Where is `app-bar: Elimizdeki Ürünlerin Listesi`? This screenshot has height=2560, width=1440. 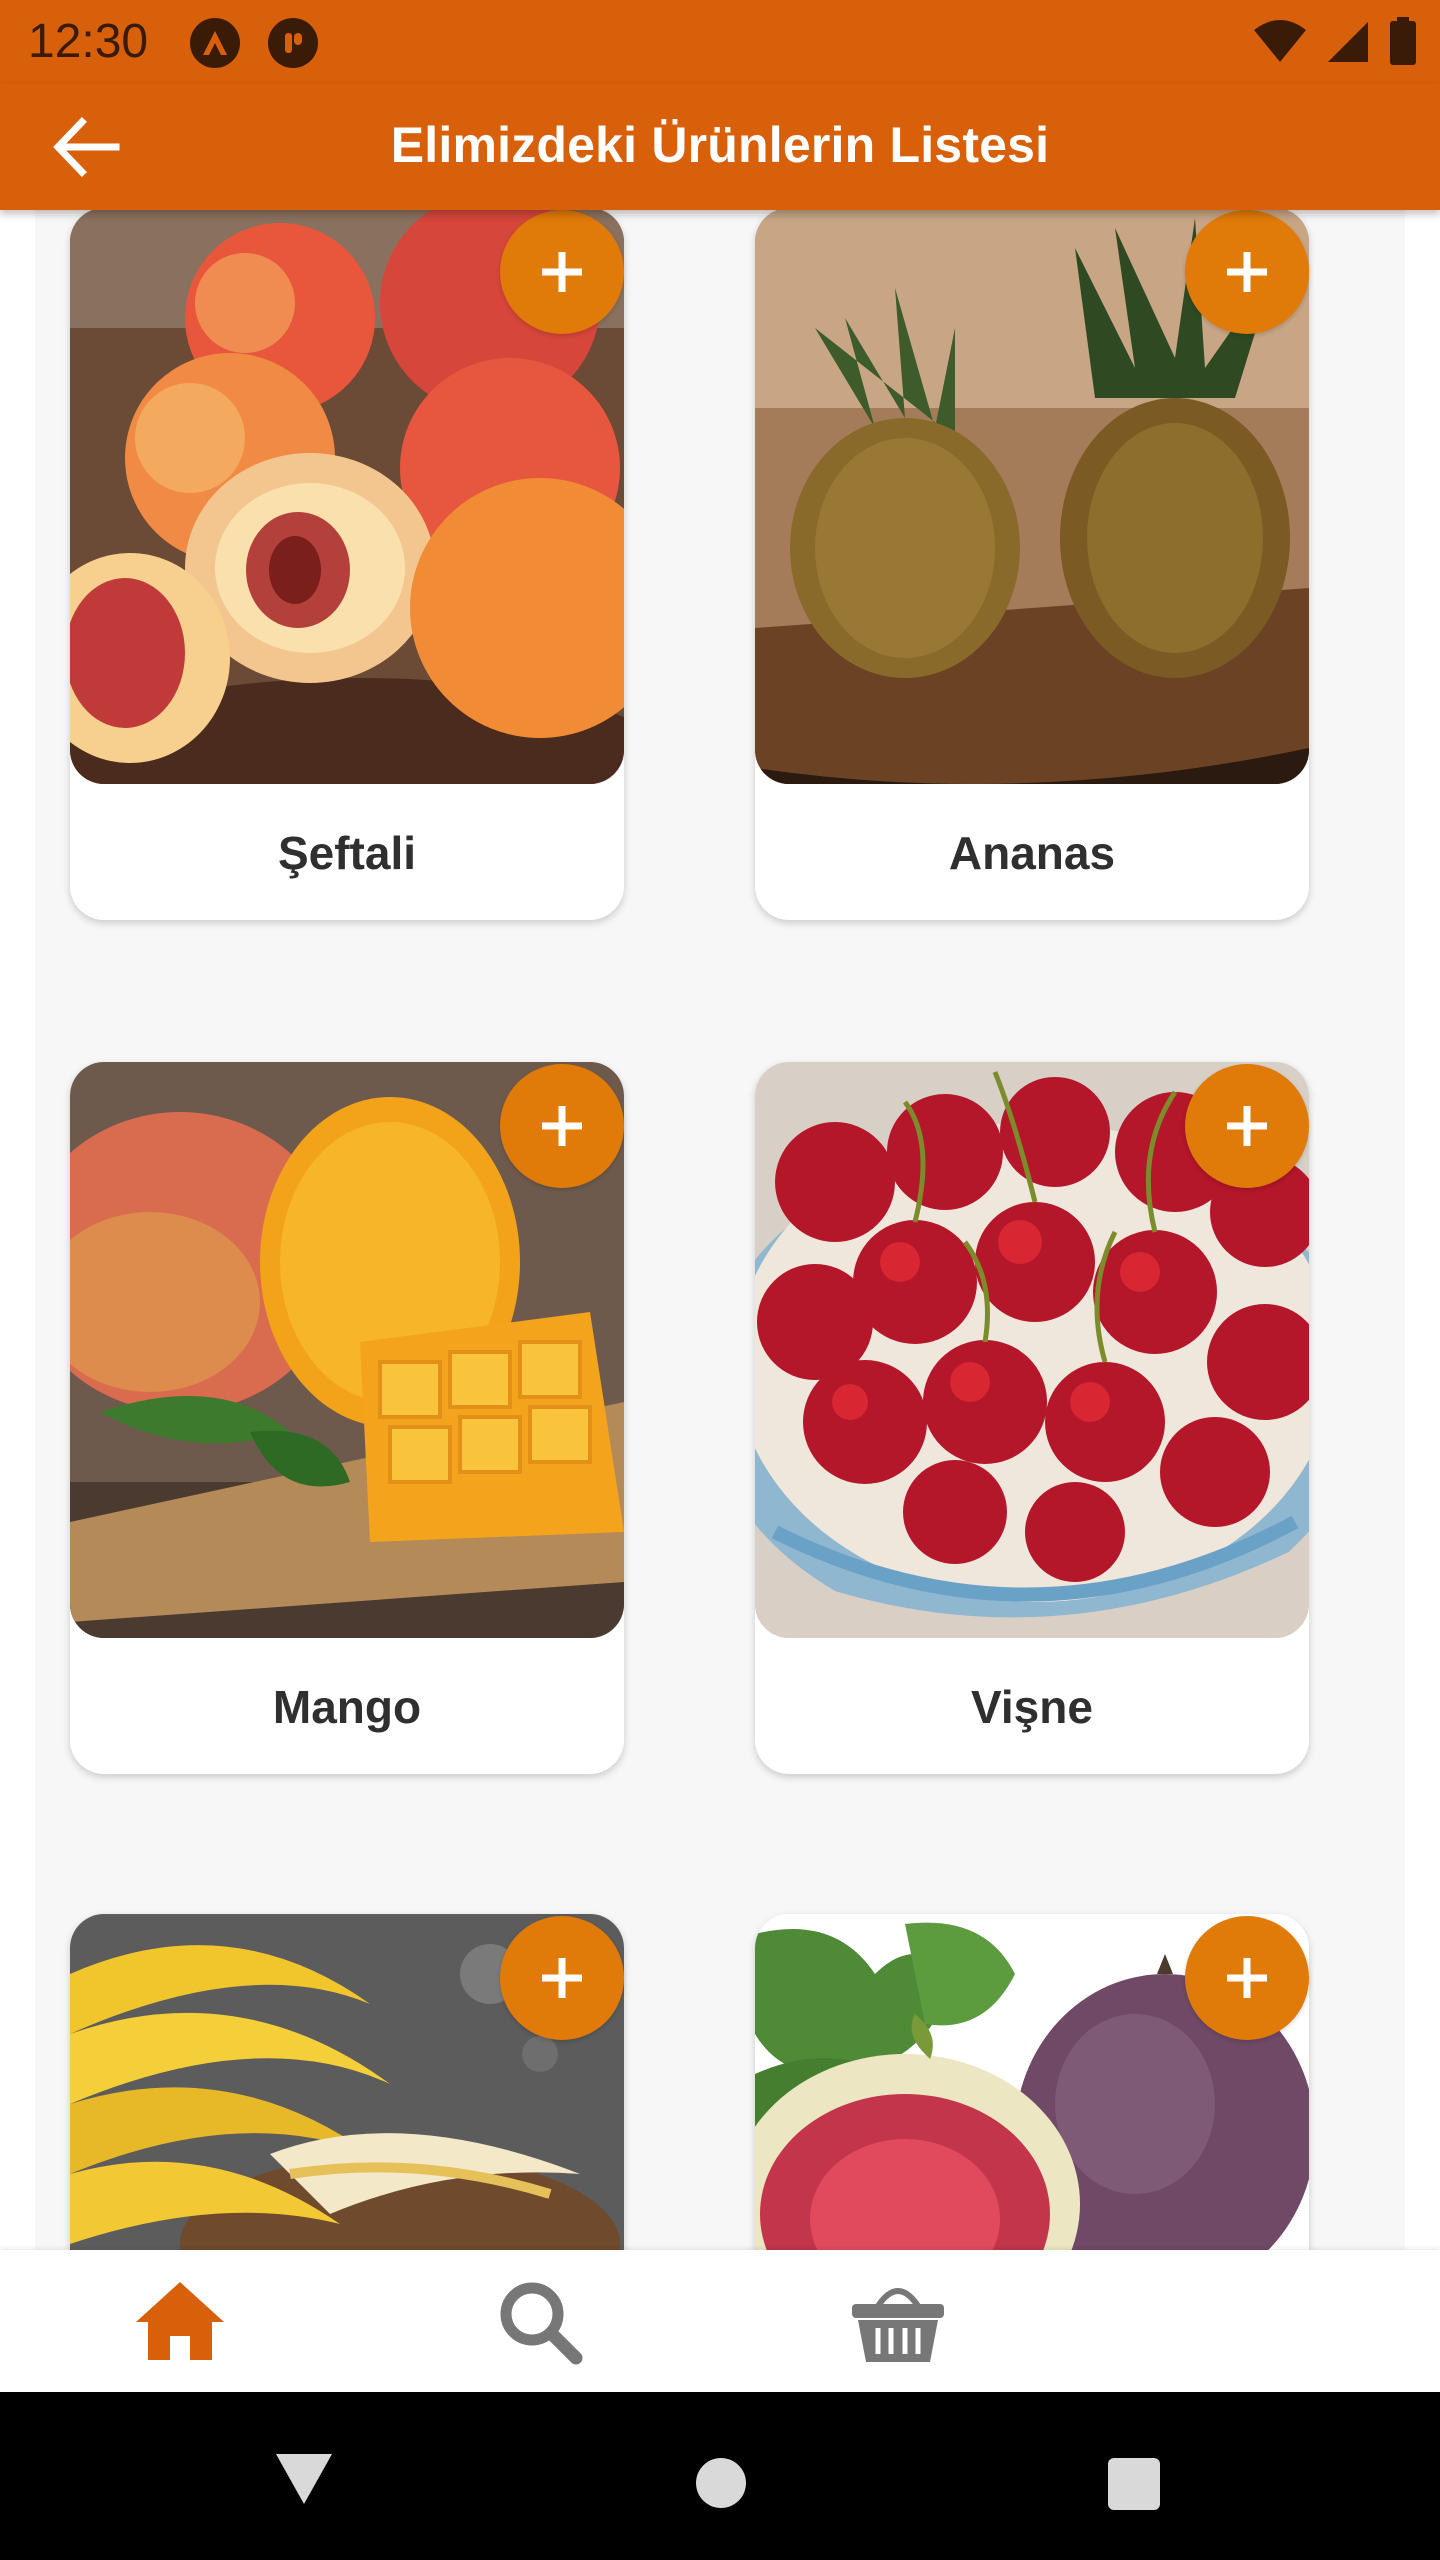
app-bar: Elimizdeki Ürünlerin Listesi is located at coordinates (720, 147).